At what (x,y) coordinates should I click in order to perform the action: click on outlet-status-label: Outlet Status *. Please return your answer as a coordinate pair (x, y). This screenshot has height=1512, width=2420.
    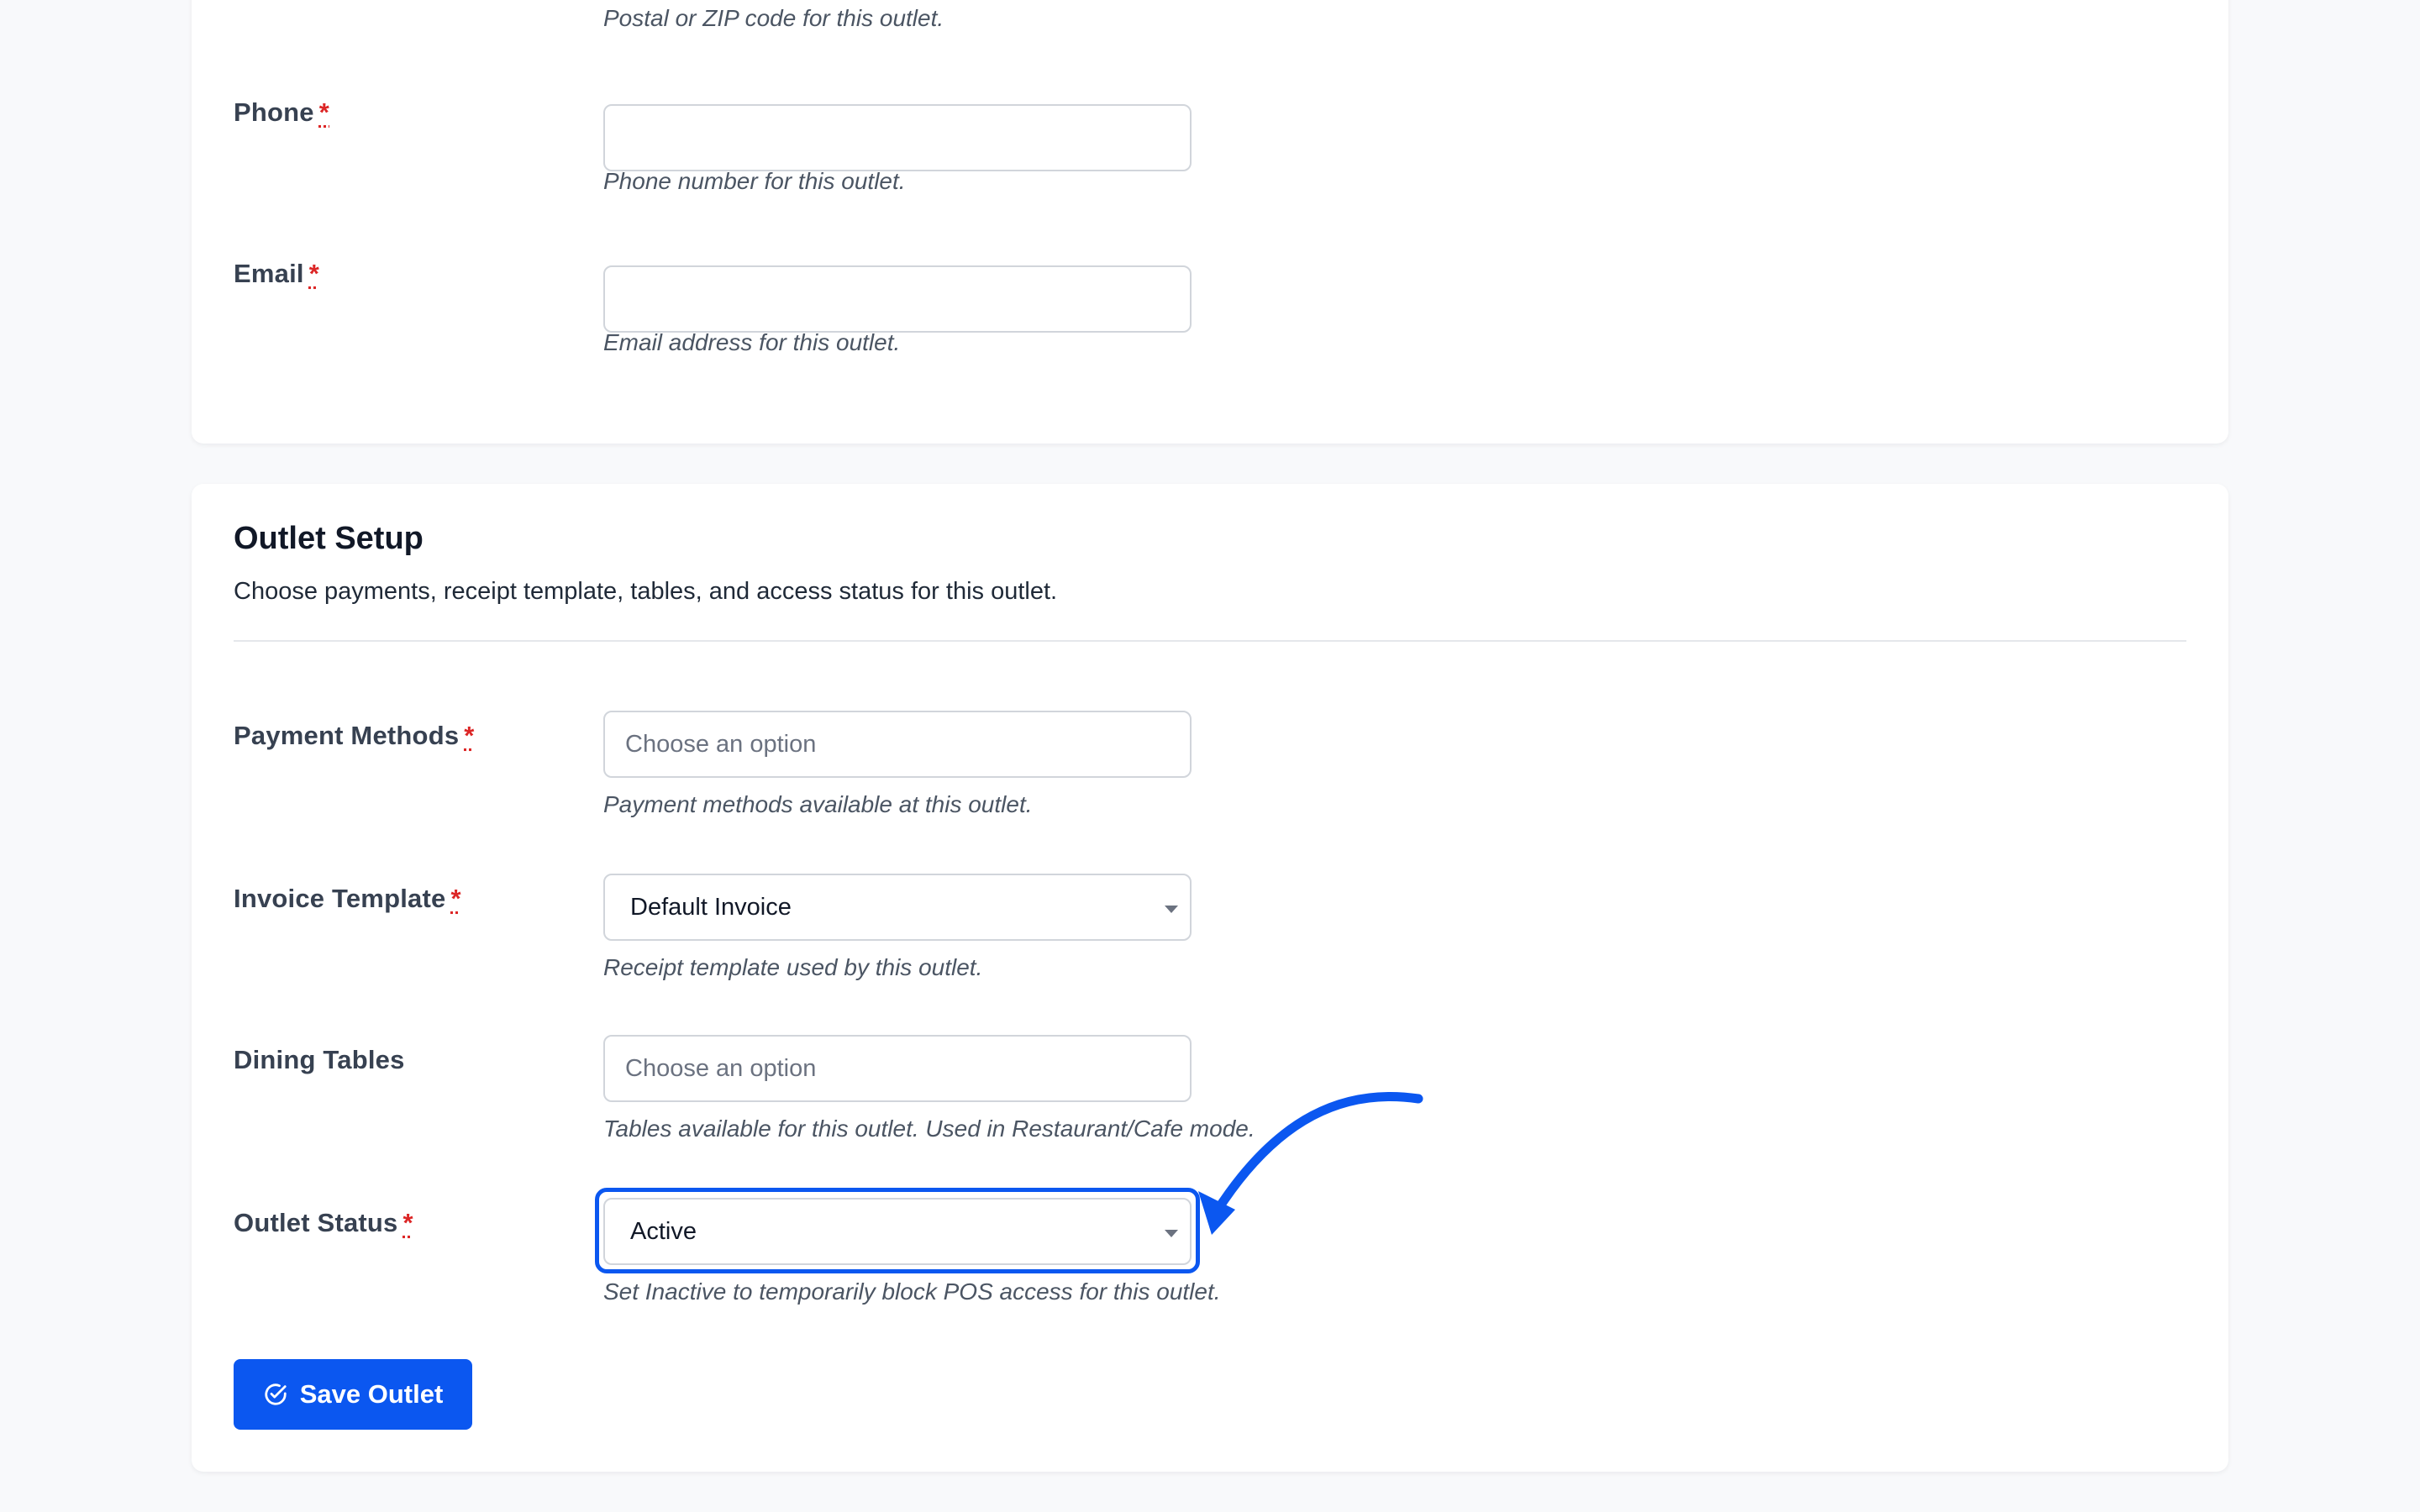
    Looking at the image, I should click on (323, 1223).